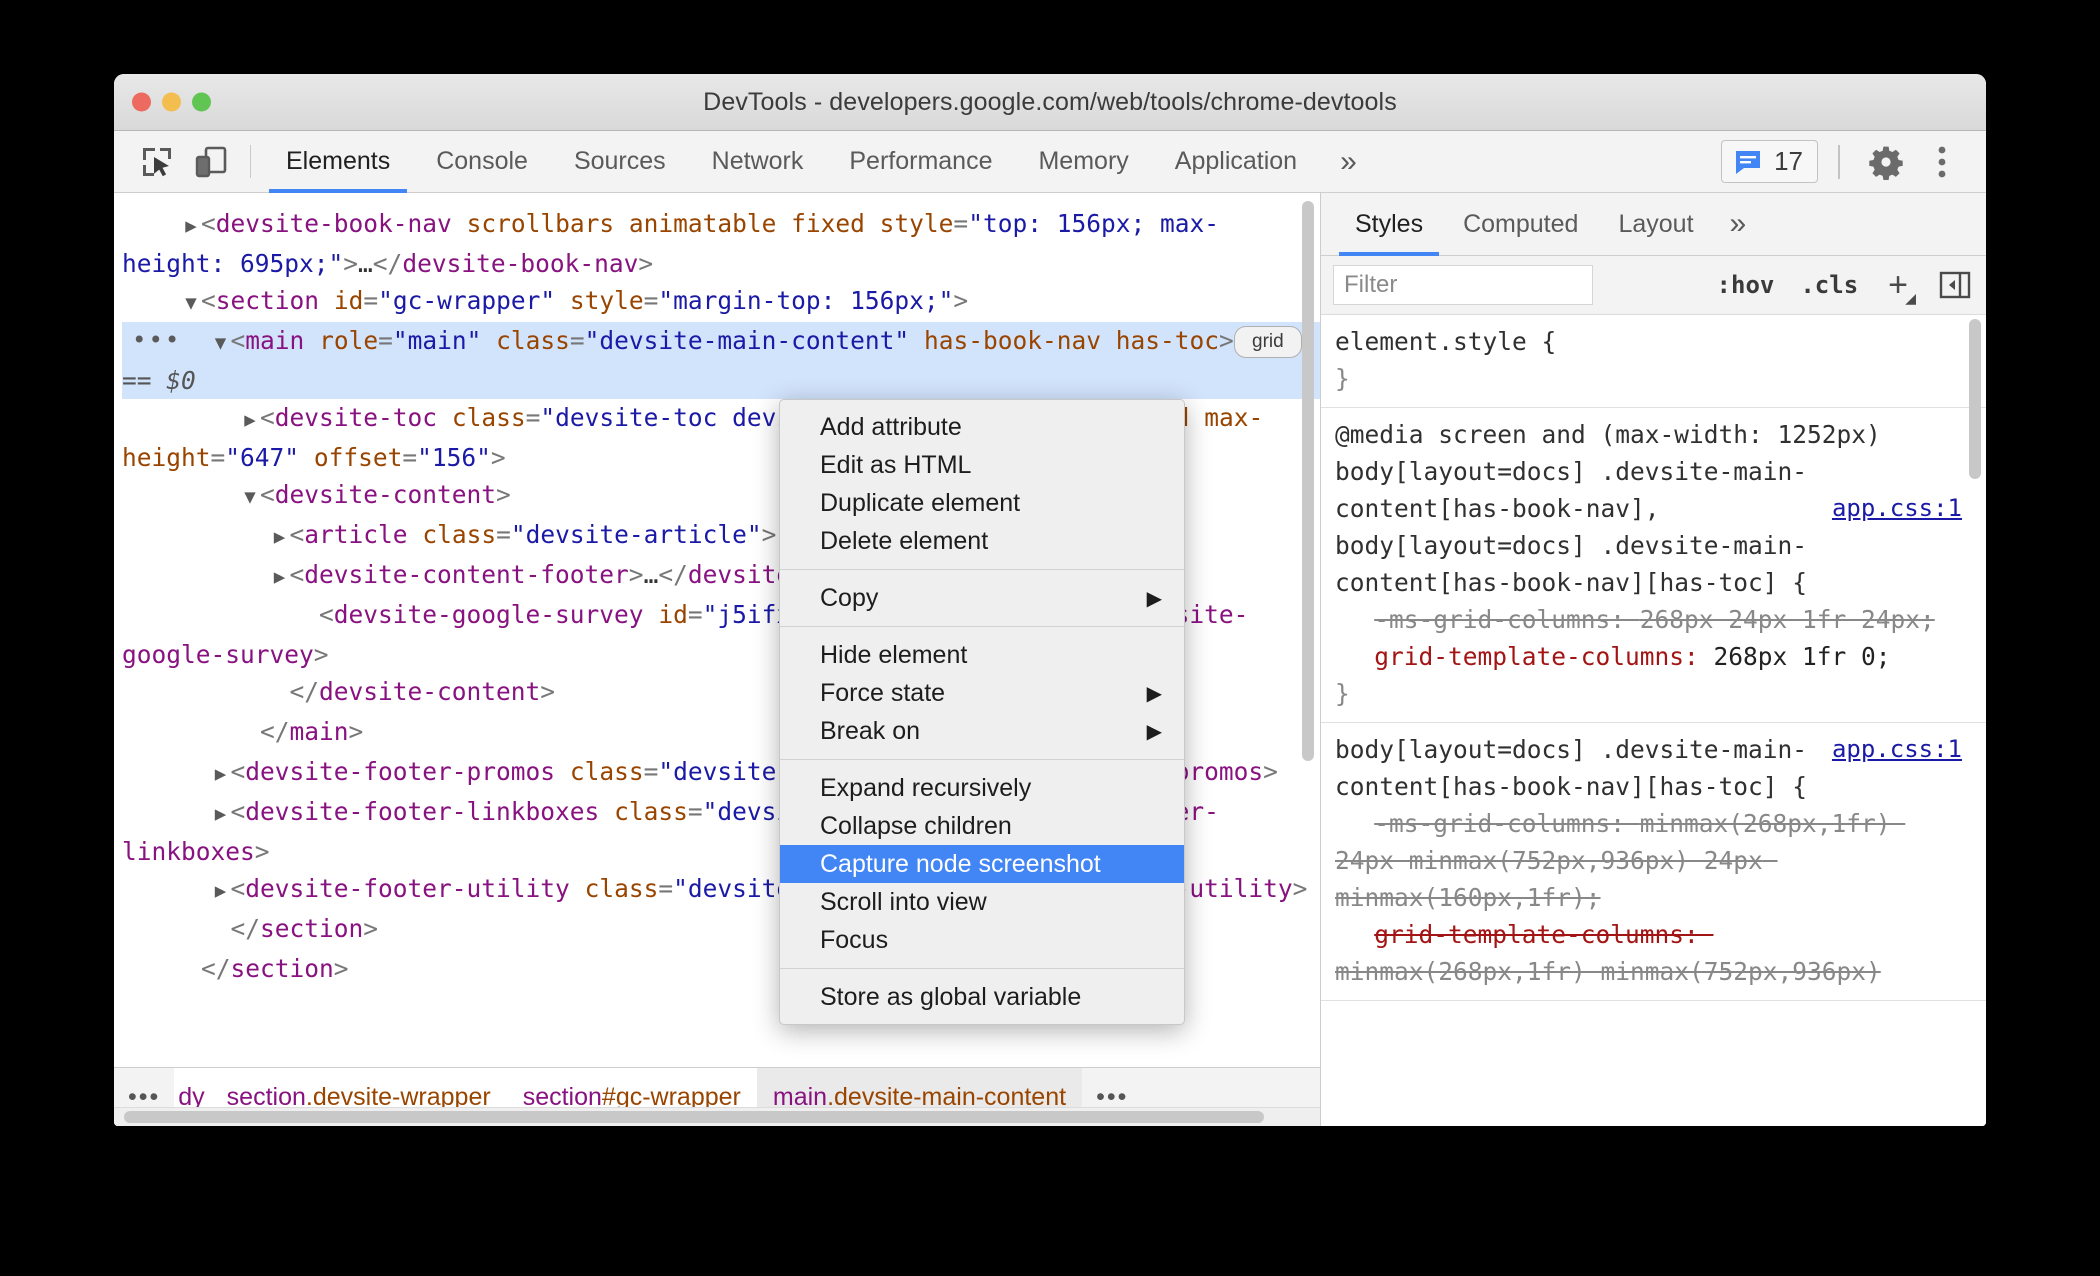 Image resolution: width=2100 pixels, height=1276 pixels. What do you see at coordinates (1608, 971) in the screenshot?
I see `css-property-value: minmax(268px,1fr) minmax(752px,936px)` at bounding box center [1608, 971].